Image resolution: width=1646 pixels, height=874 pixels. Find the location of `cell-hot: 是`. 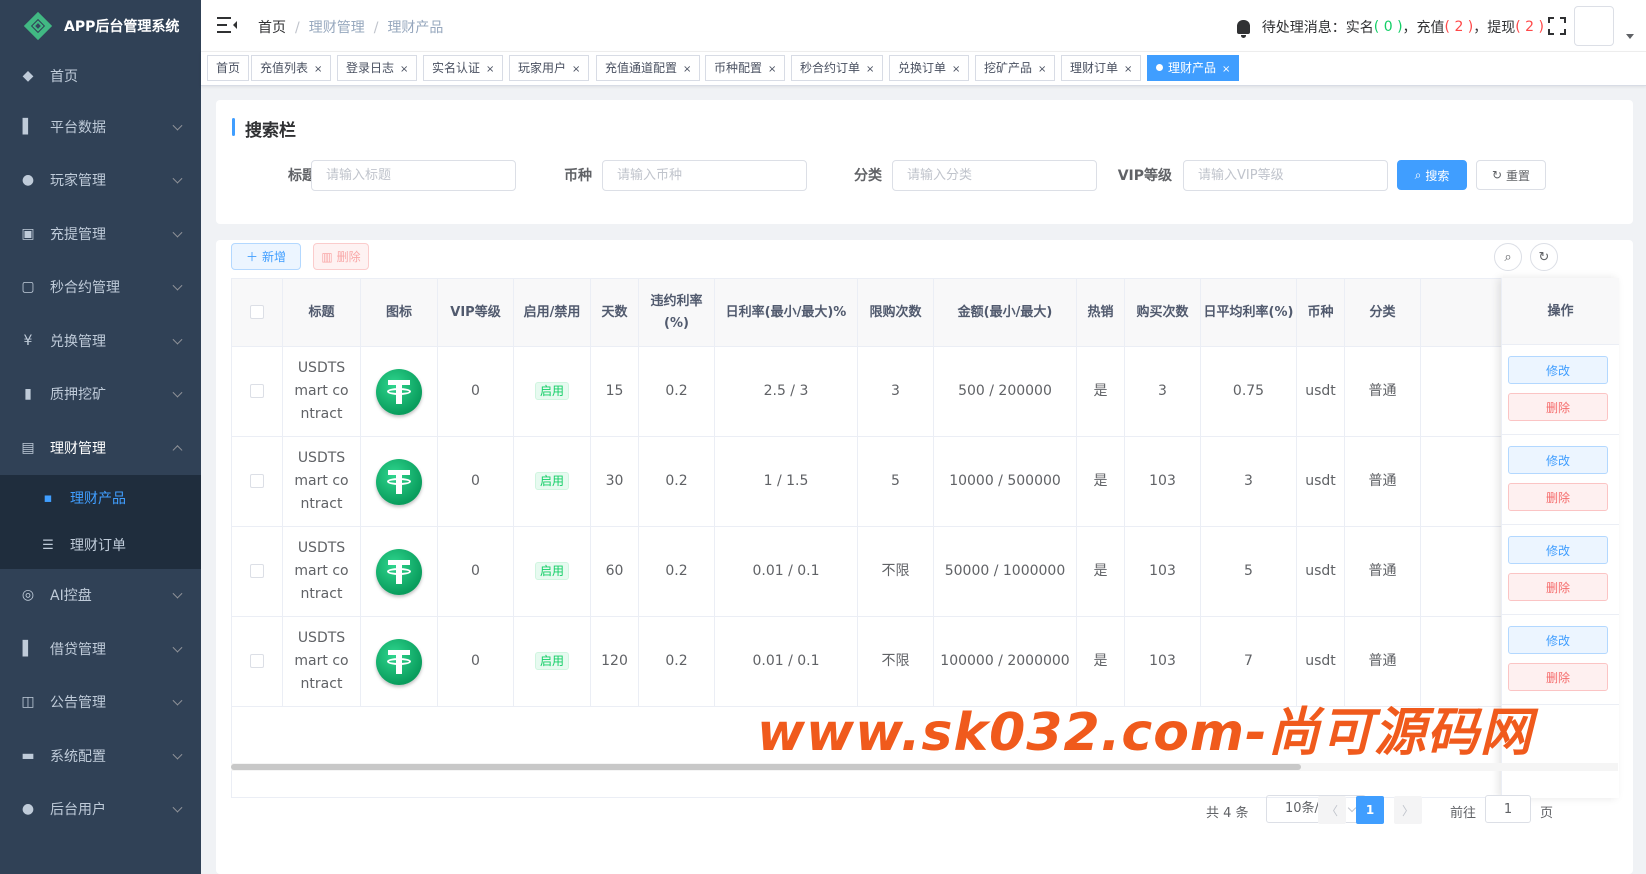

cell-hot: 是 is located at coordinates (1100, 391).